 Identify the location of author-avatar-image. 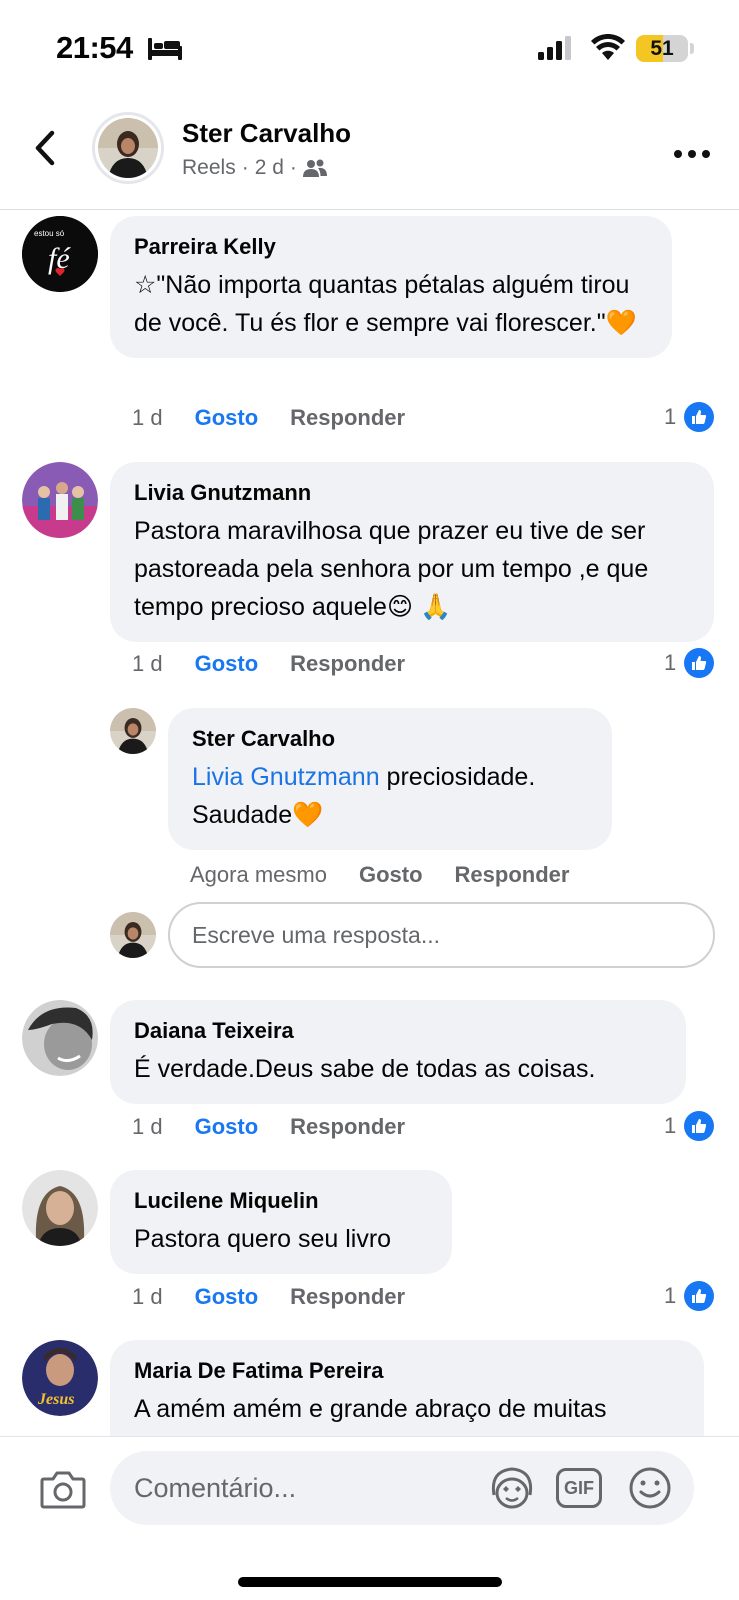
(128, 148).